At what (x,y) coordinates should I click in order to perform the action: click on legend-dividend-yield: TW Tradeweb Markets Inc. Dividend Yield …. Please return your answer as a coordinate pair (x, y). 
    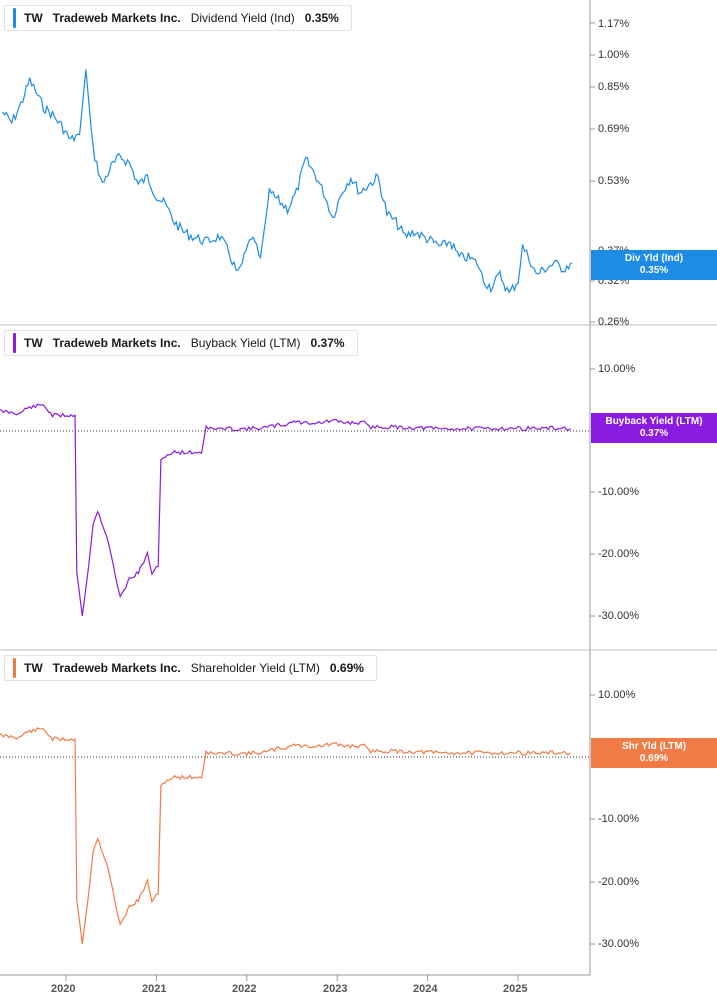
    Looking at the image, I should click on (178, 18).